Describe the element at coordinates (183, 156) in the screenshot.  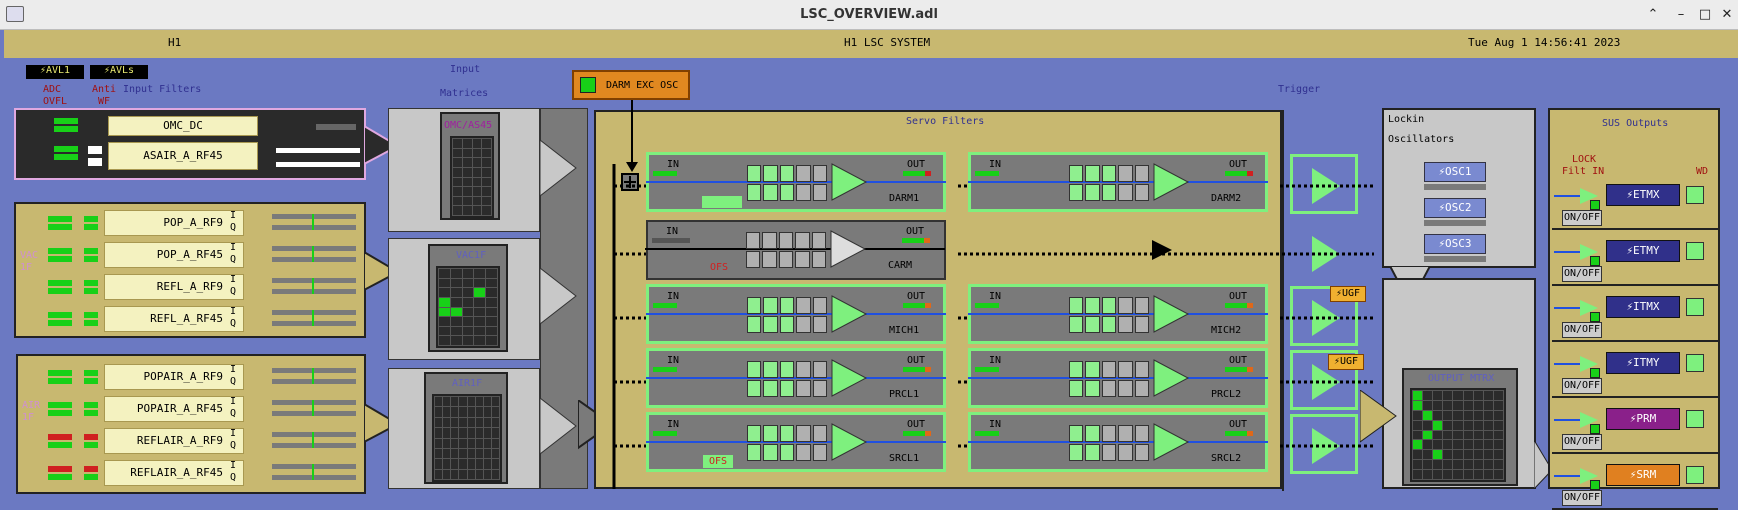
I see `filter-asair-a-rf45: ASAIR_A_RF45` at that location.